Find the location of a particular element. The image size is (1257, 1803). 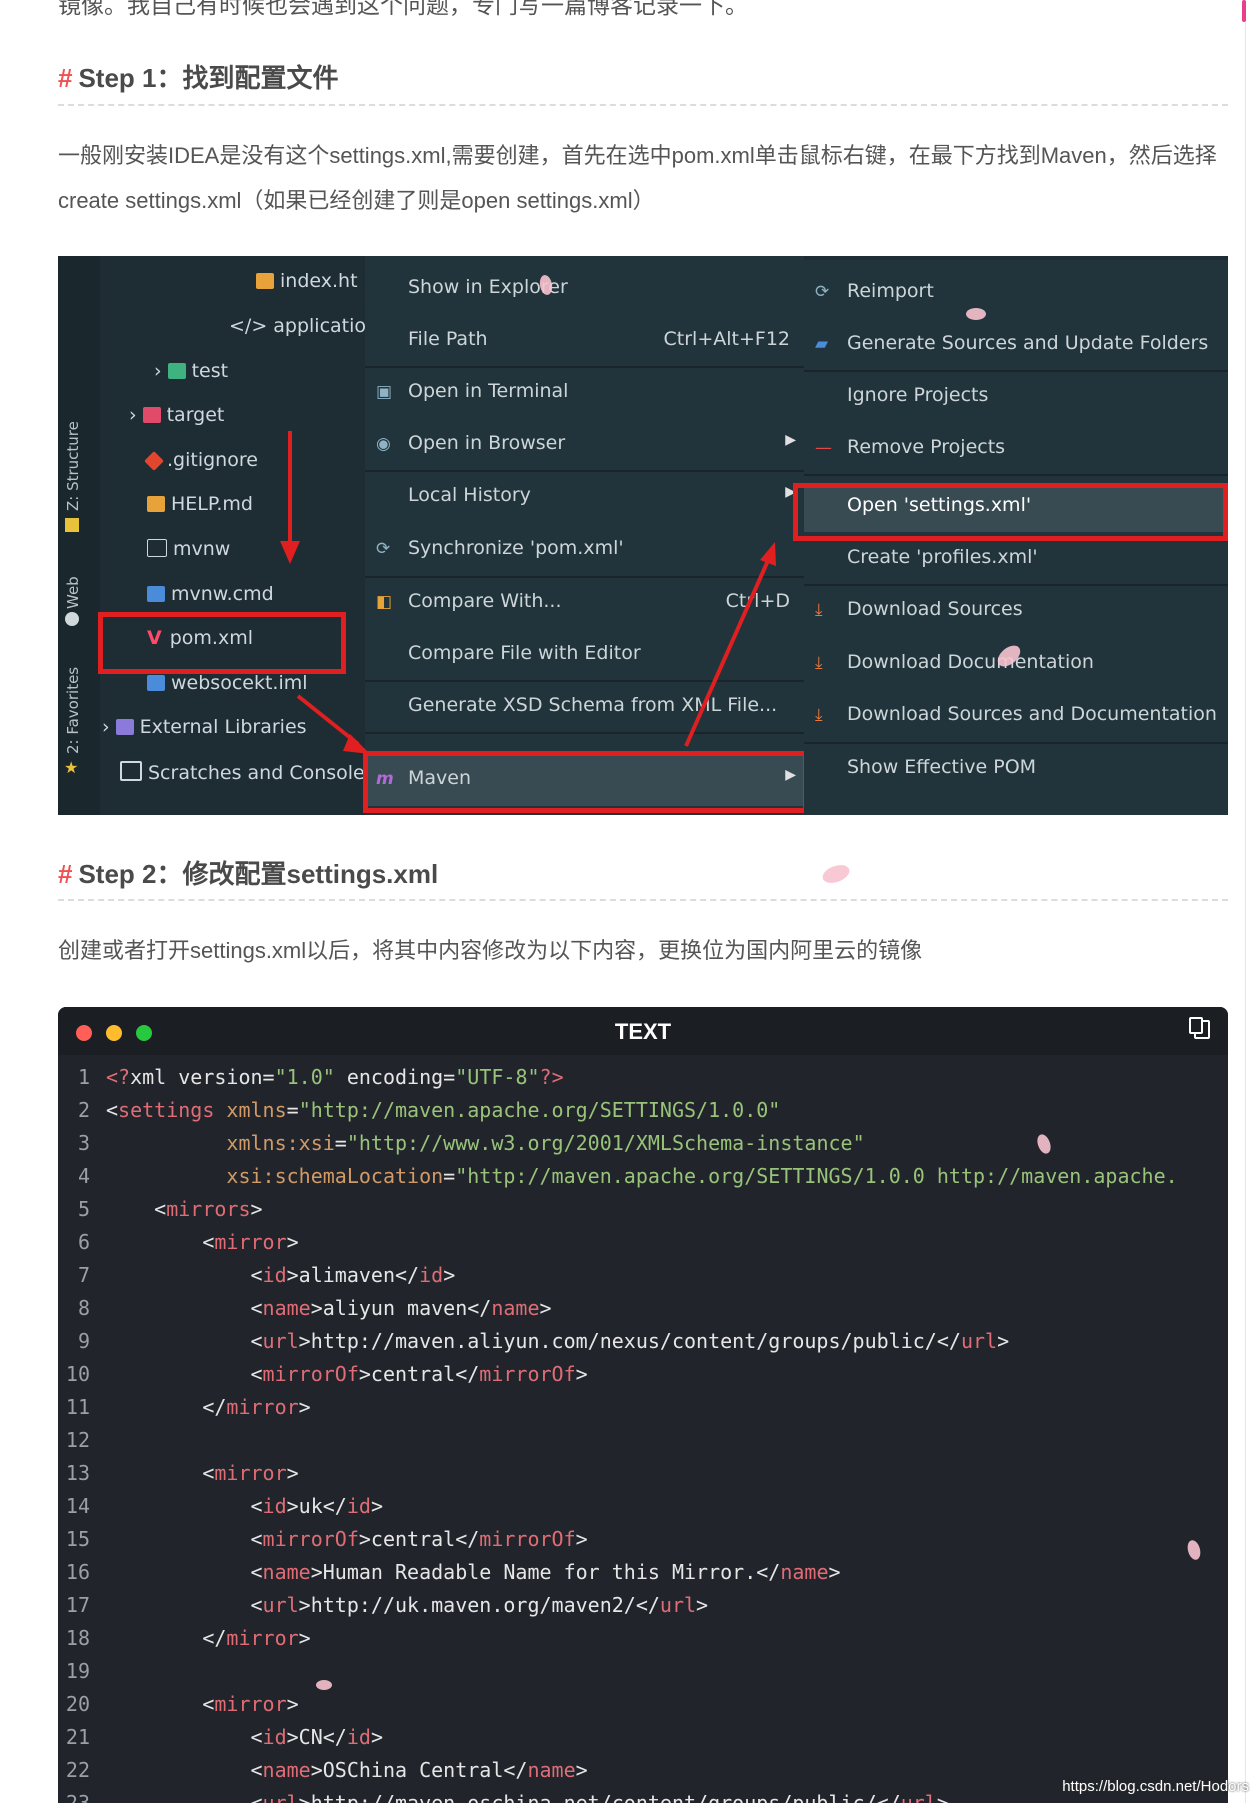

intro-text: 镜像。我自己有时候也会遇到这个问题，专门写一篇博客记录一下。 is located at coordinates (403, 9).